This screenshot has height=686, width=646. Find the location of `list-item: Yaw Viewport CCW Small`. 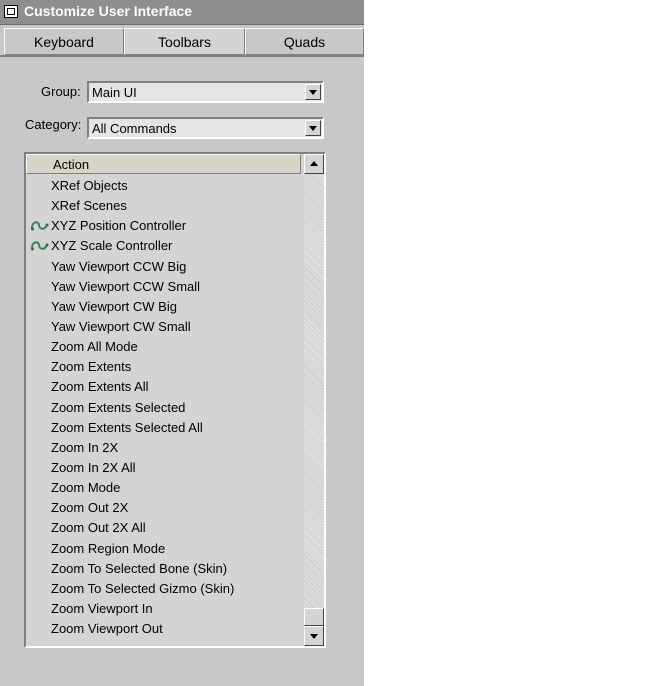

list-item: Yaw Viewport CCW Small is located at coordinates (163, 287).